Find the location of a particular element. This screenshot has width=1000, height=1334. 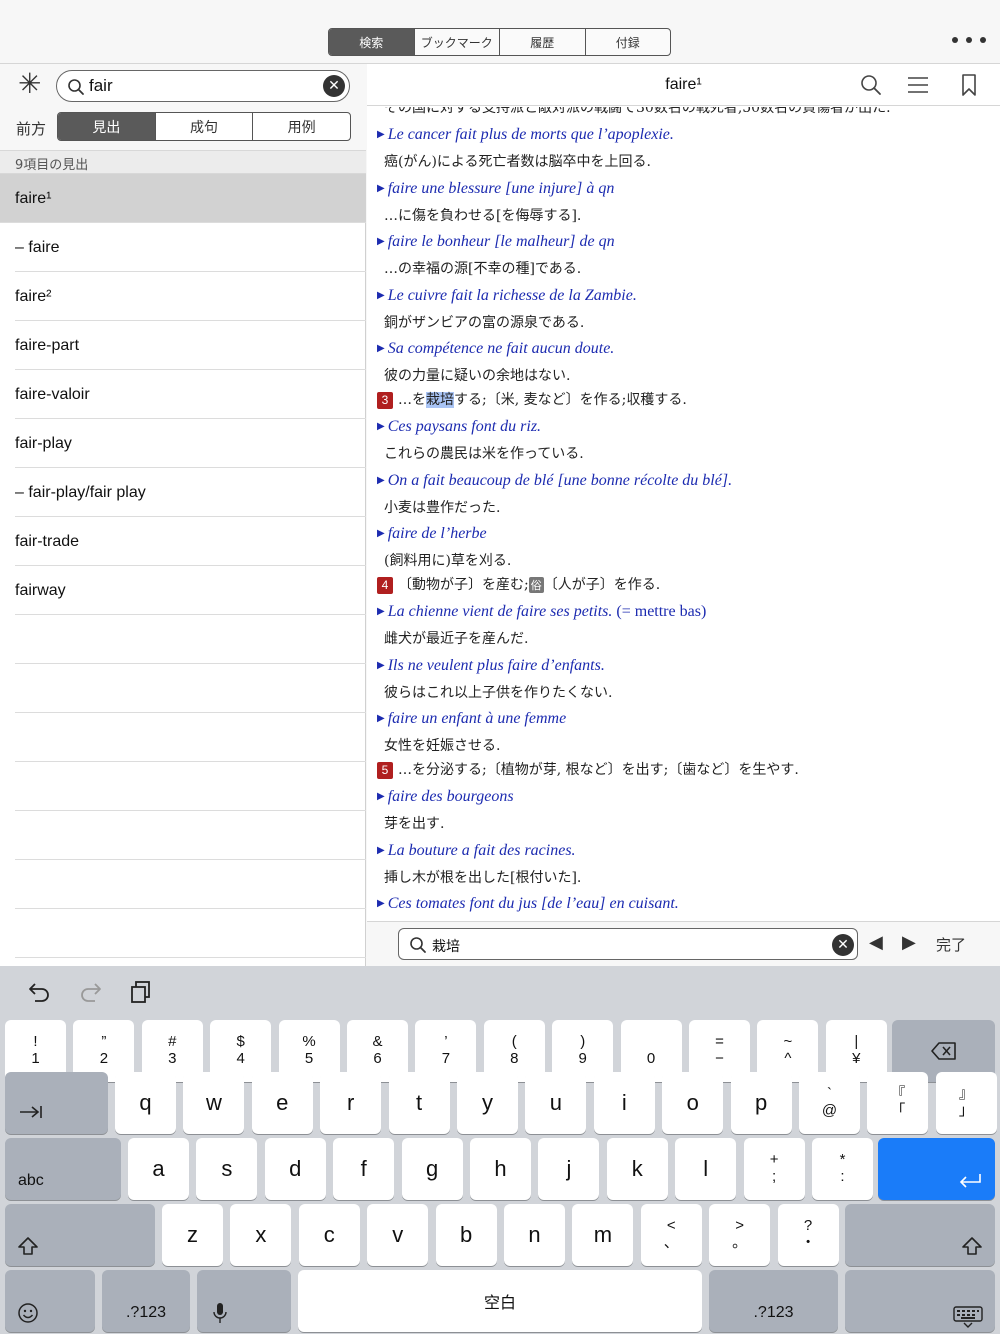

key-shift-label: ) is located at coordinates (583, 1041).